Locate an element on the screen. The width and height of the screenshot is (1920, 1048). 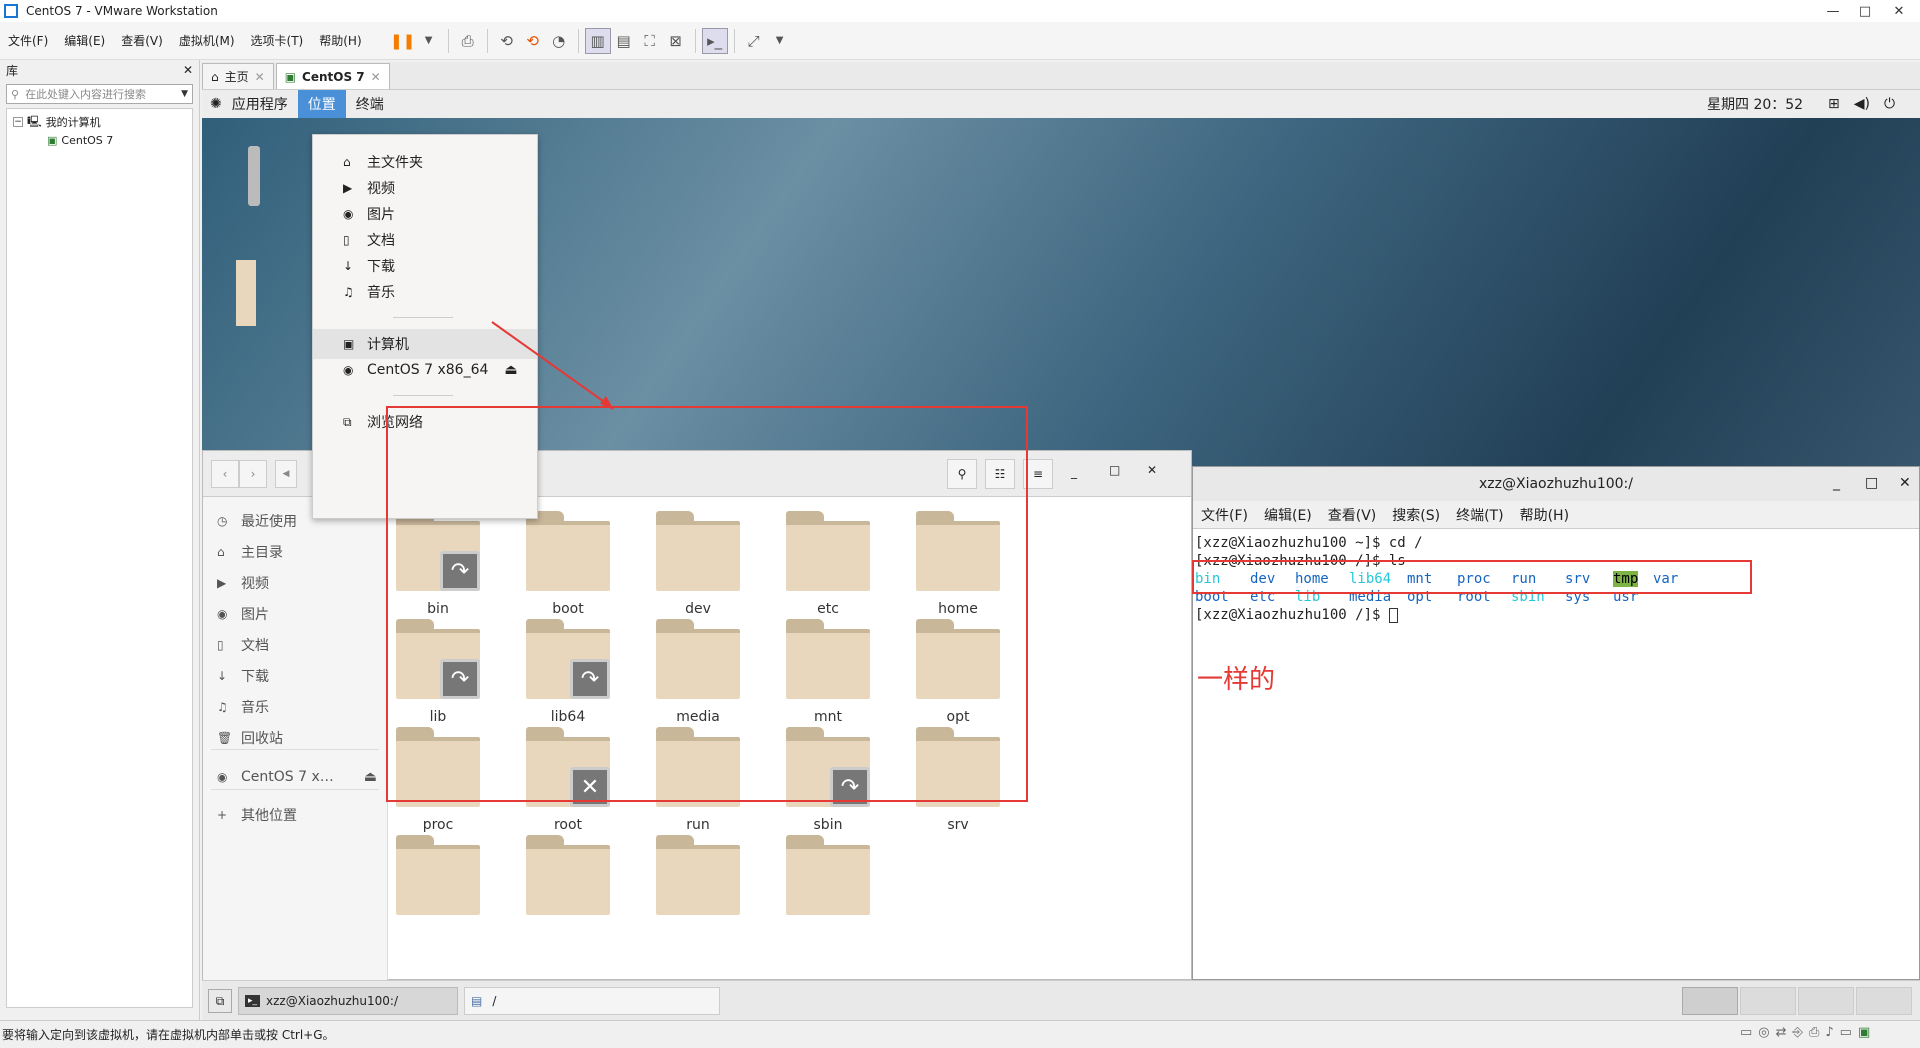
window-title: CentOS 7 - VMware Workstation is located at coordinates (122, 11).